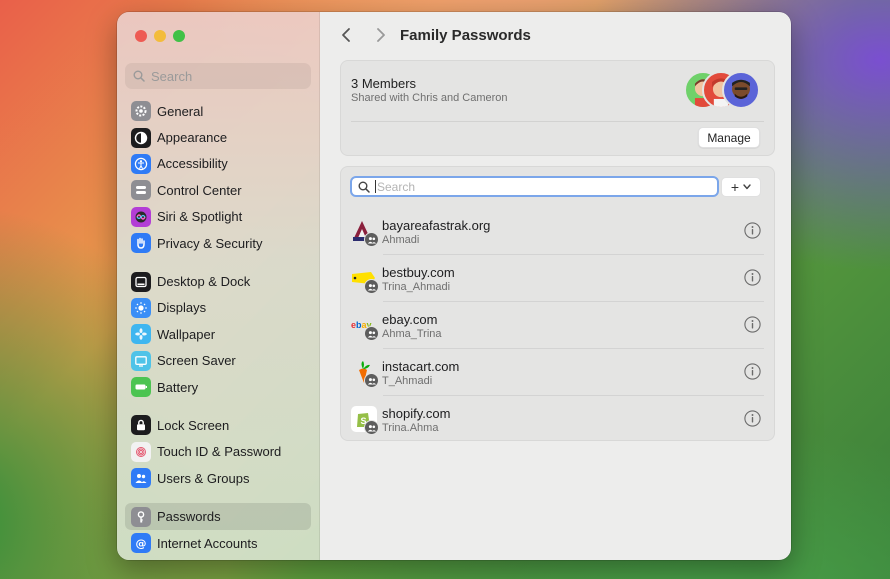 The height and width of the screenshot is (579, 890). Describe the element at coordinates (141, 216) in the screenshot. I see `siri-icon` at that location.